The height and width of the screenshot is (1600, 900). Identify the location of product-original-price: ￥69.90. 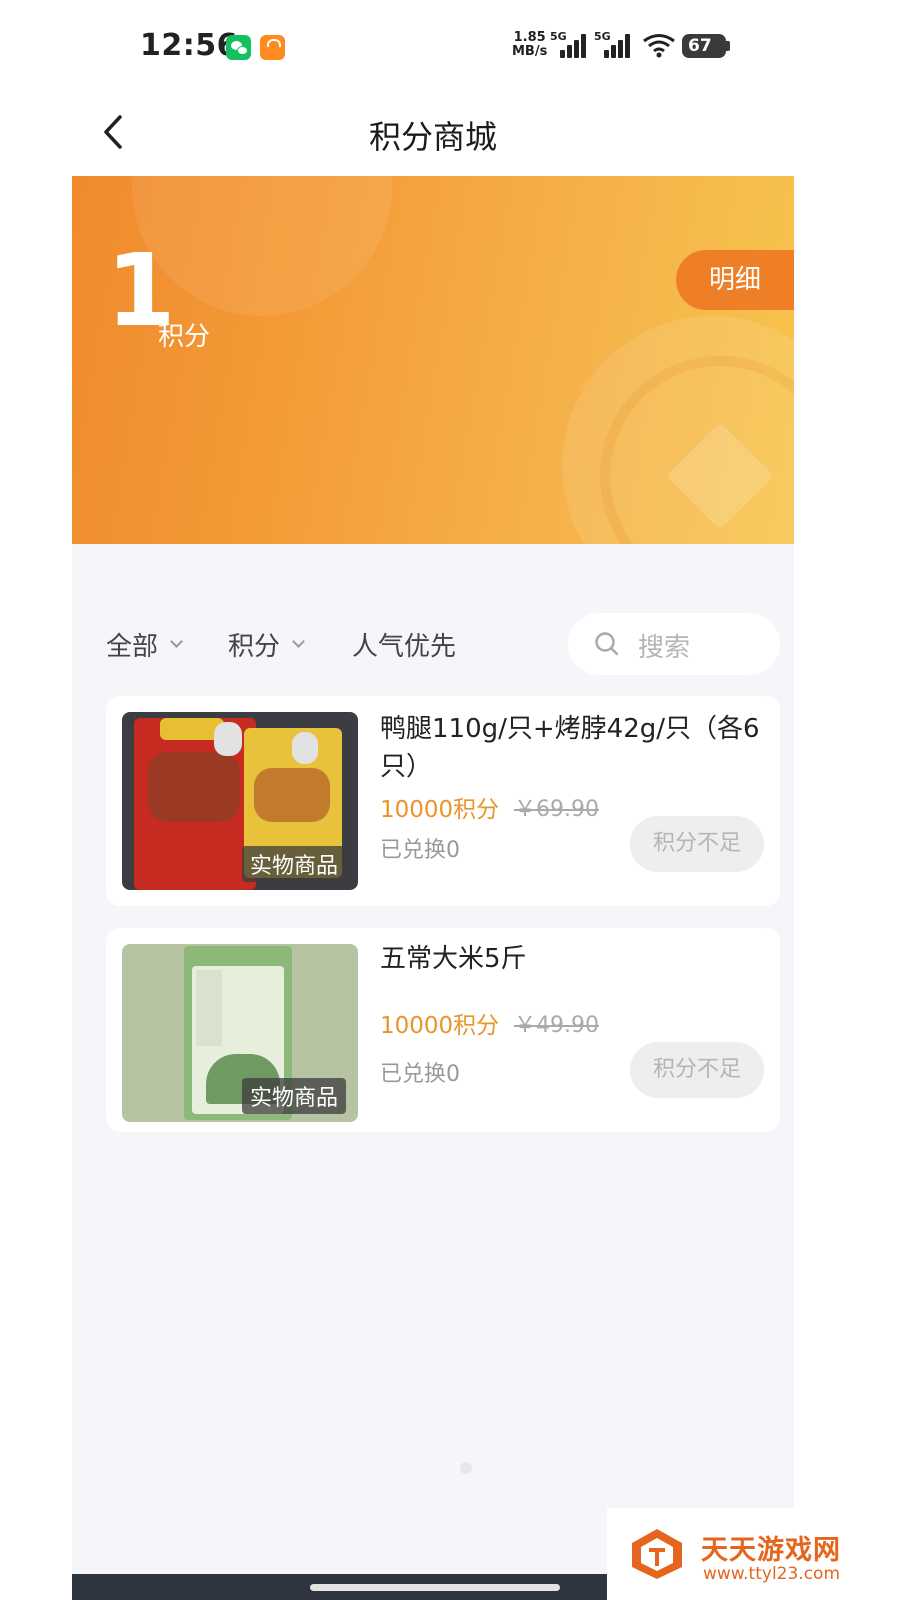
(556, 809).